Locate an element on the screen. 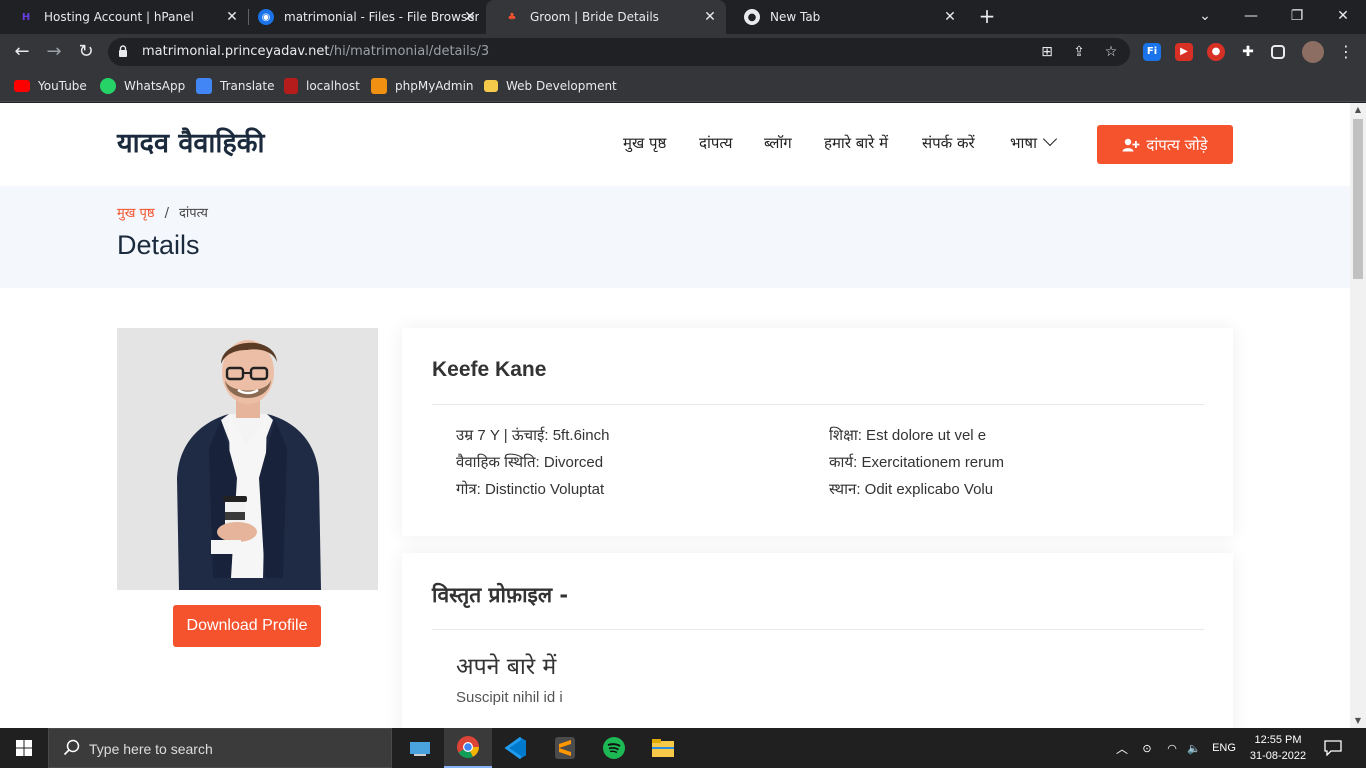  whatsapp-icon is located at coordinates (108, 86).